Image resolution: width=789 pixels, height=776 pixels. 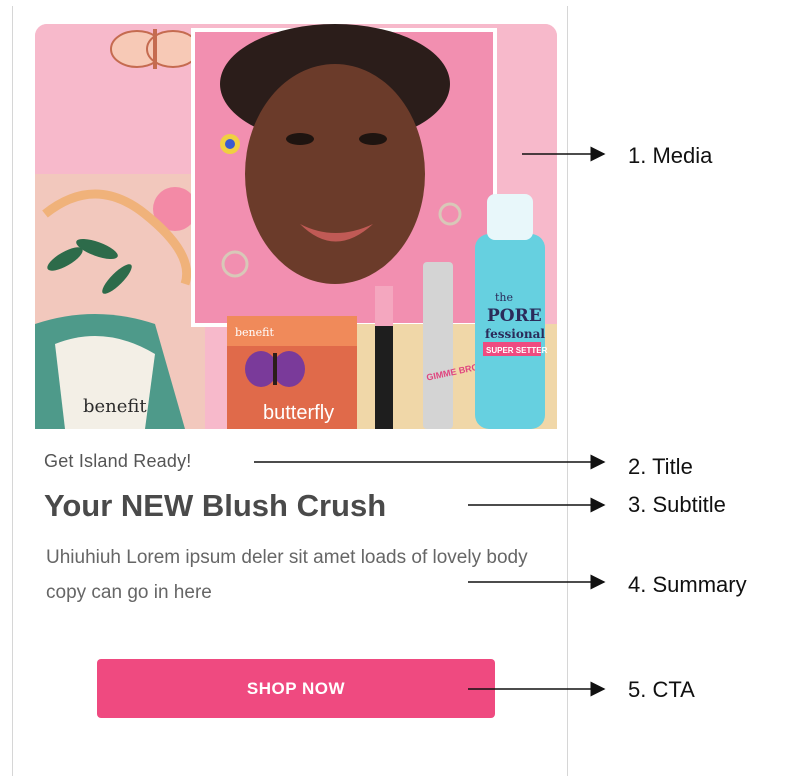 What do you see at coordinates (515, 334) in the screenshot?
I see `bottle-line-3: fessional` at bounding box center [515, 334].